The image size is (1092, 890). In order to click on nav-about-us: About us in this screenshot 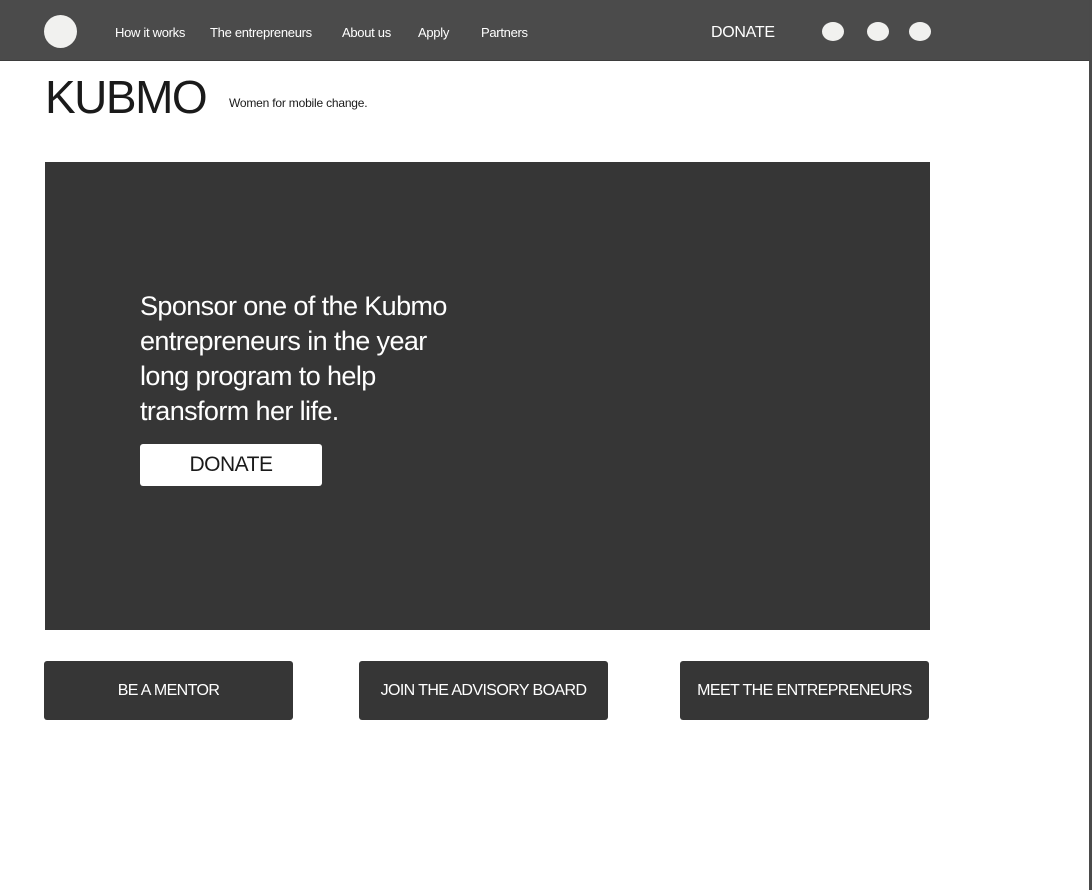, I will do `click(366, 32)`.